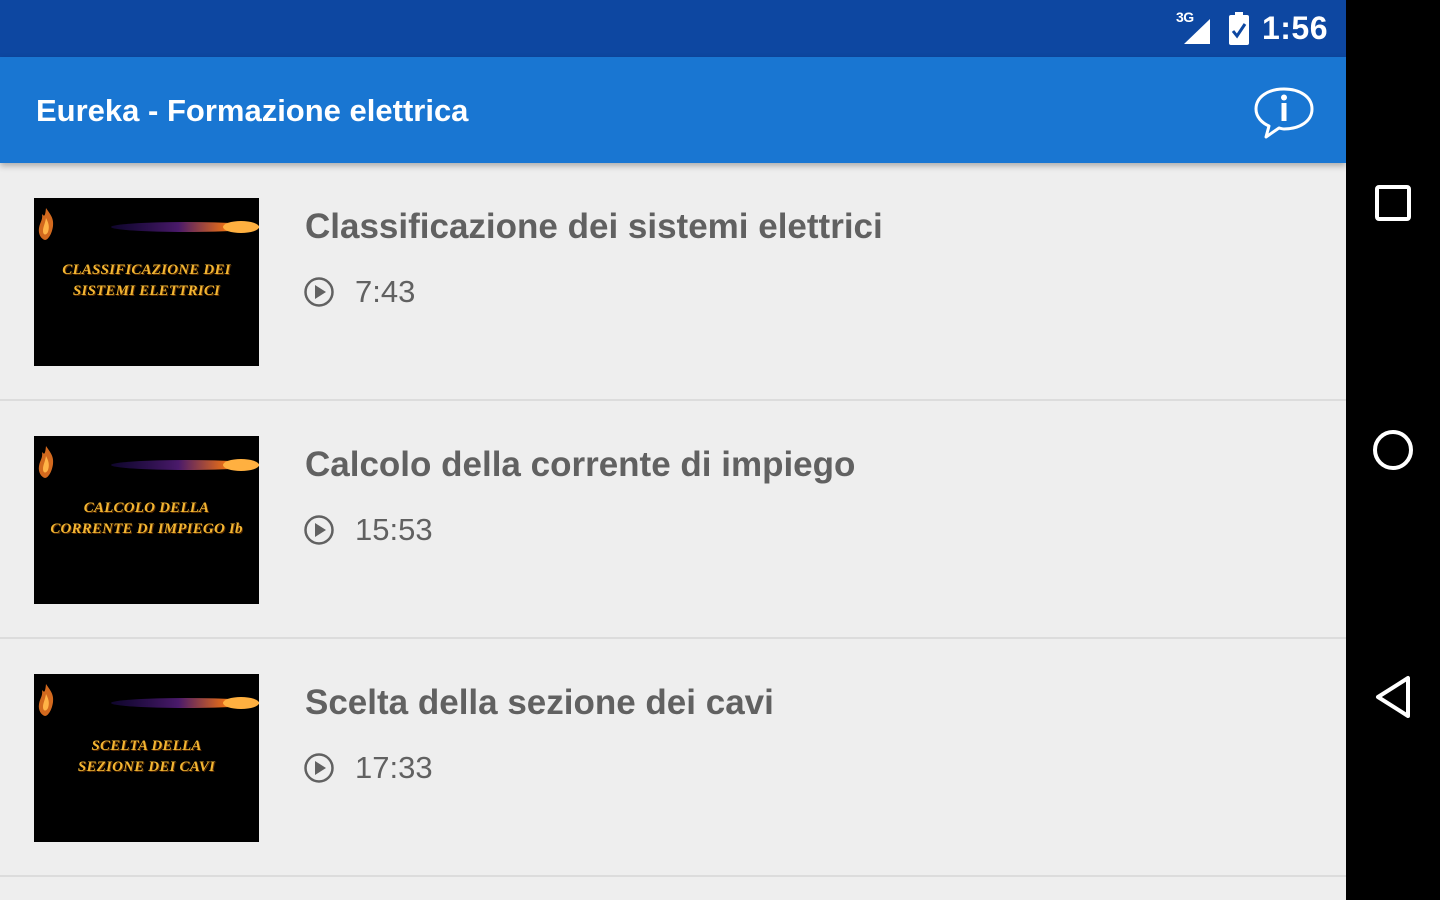  I want to click on video-thumbnail: CALCOLO DELLA CORRENTE DI IMPIEGO Ib, so click(146, 520).